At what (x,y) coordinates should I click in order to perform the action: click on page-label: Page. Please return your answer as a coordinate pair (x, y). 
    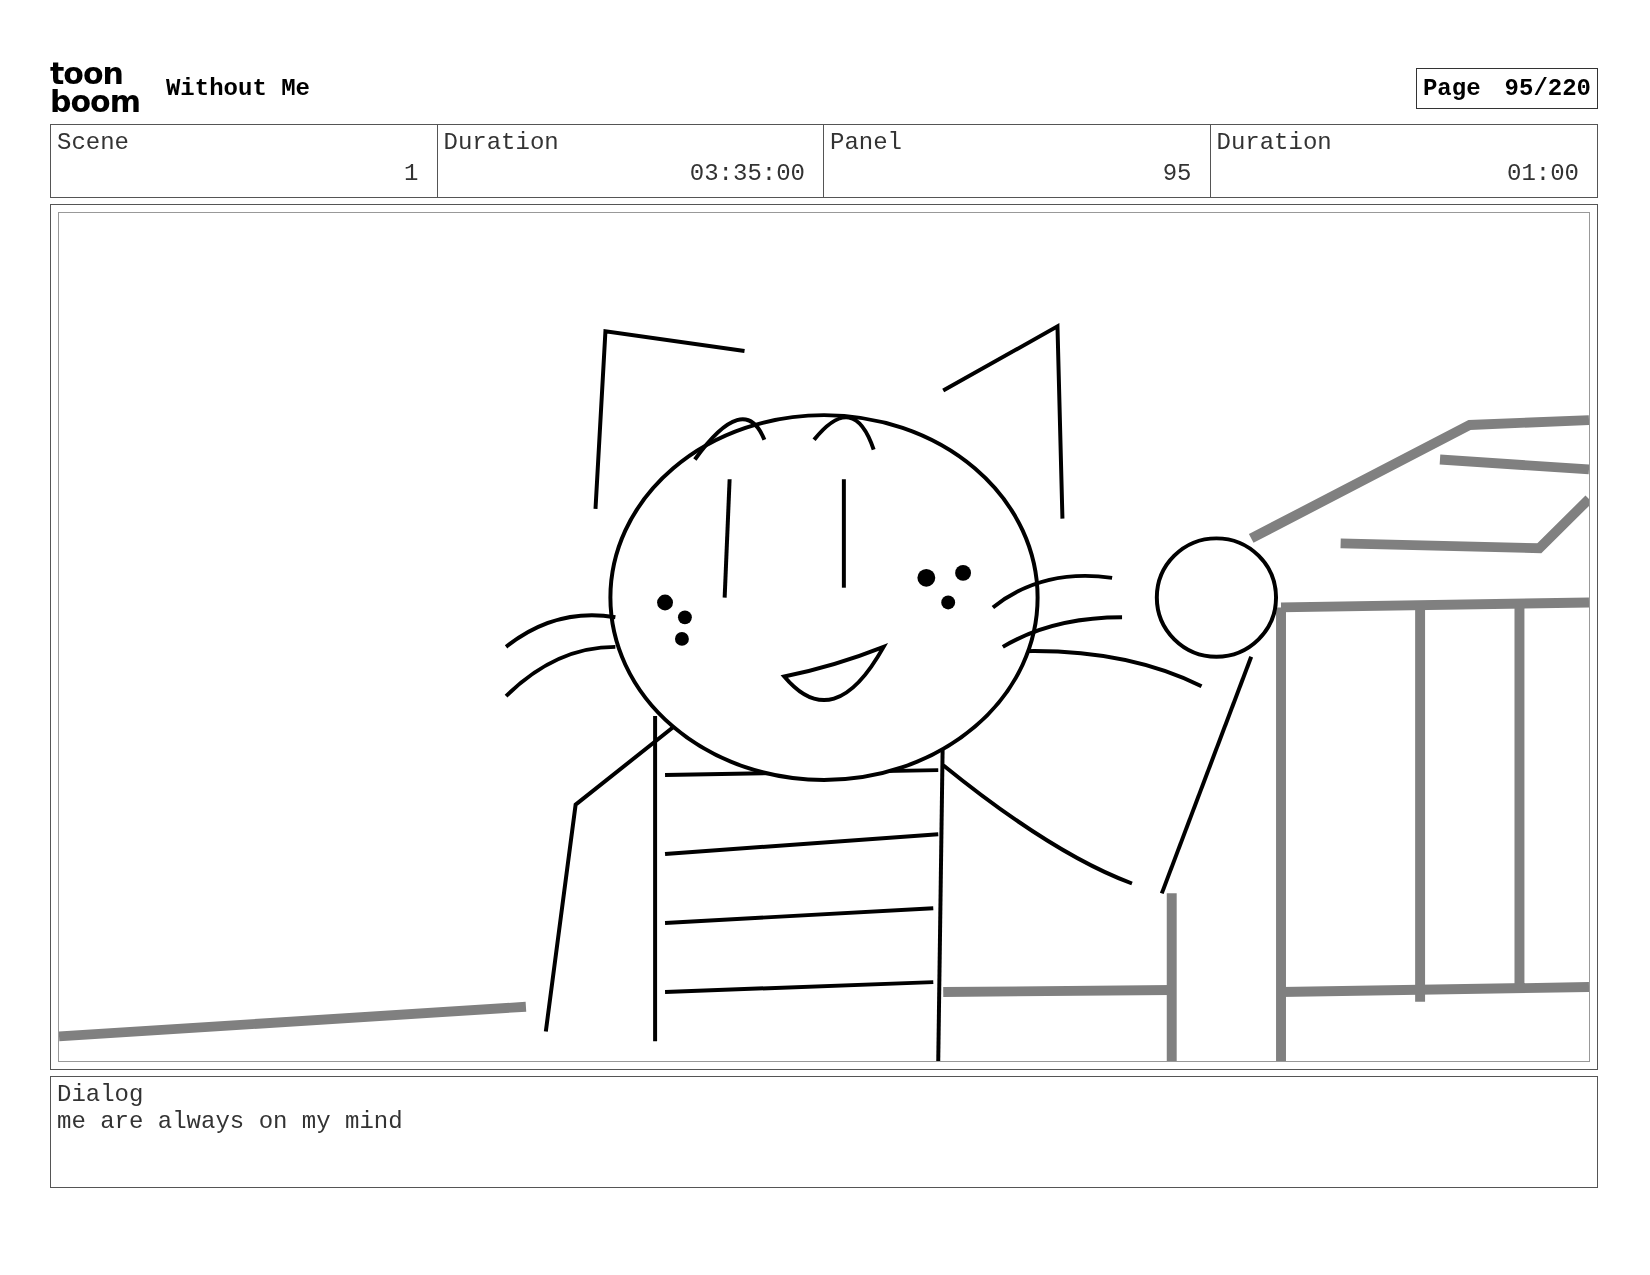
    Looking at the image, I should click on (1451, 88).